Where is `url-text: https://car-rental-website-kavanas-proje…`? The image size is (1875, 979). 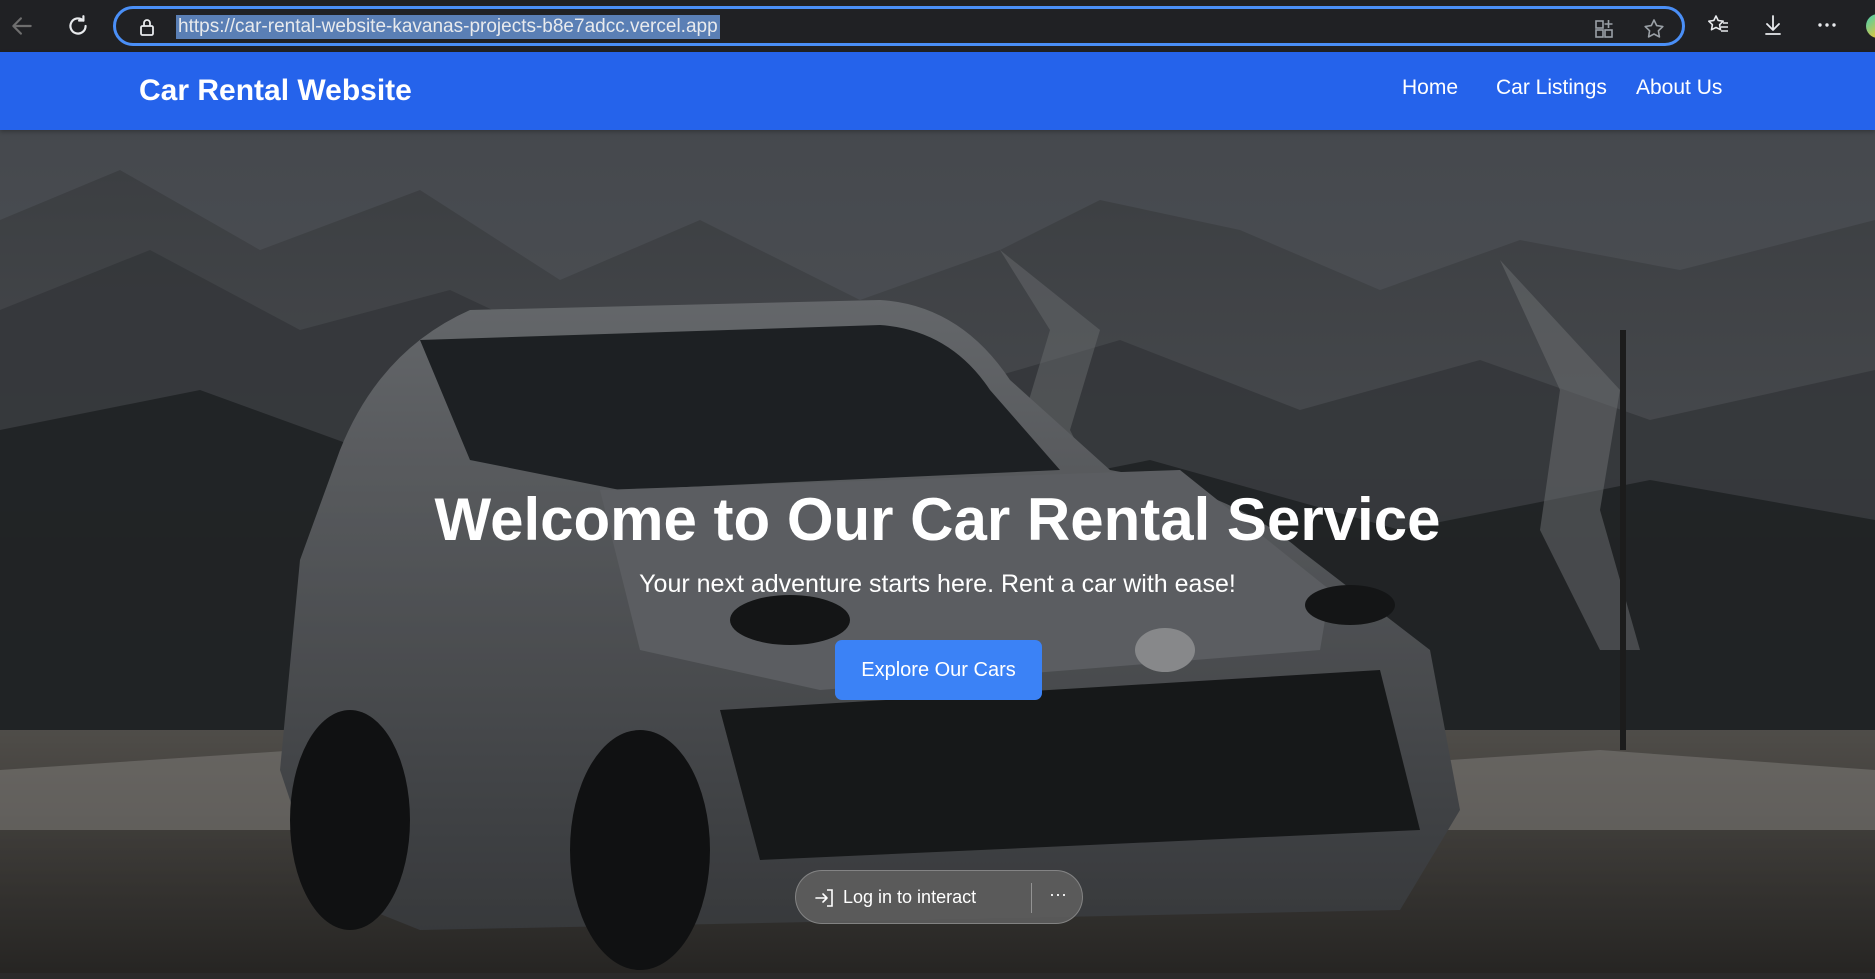 url-text: https://car-rental-website-kavanas-proje… is located at coordinates (448, 27).